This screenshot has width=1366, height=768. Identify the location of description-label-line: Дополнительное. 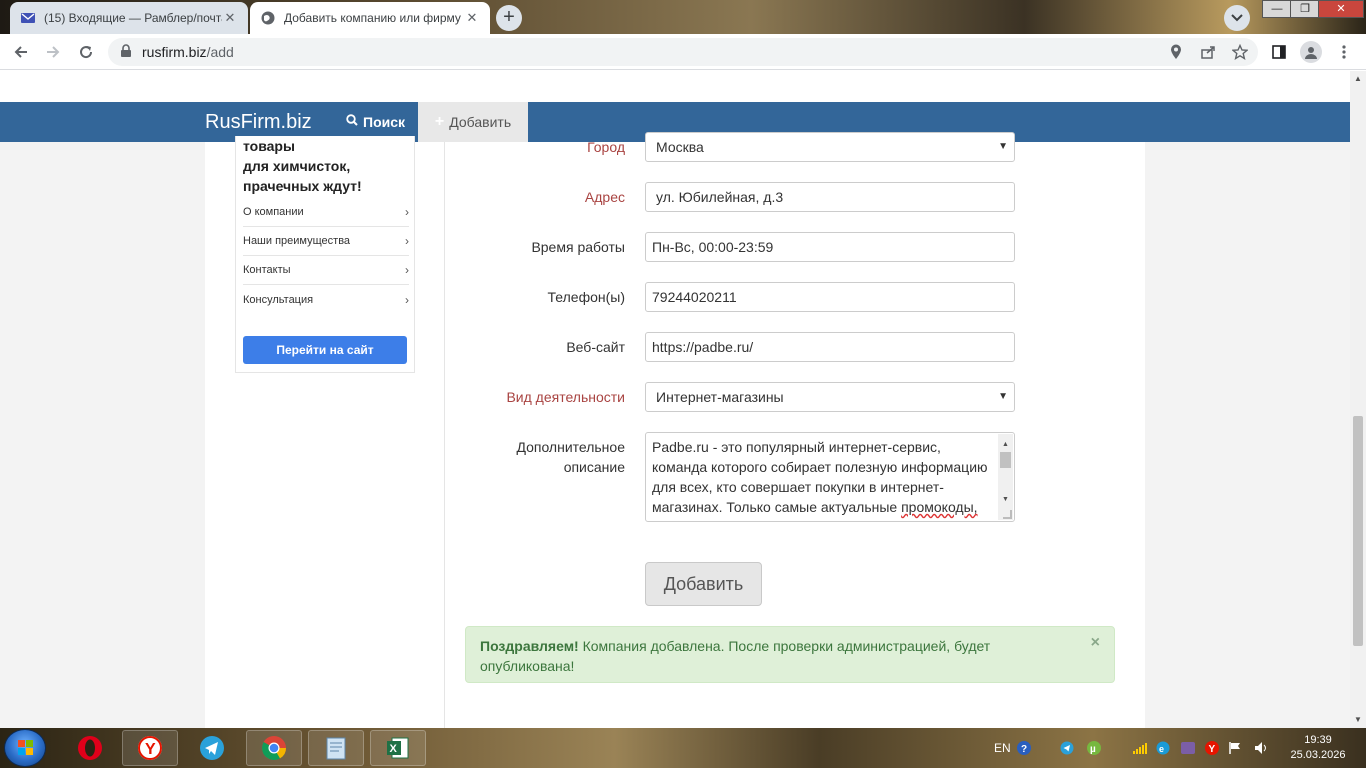
(570, 447).